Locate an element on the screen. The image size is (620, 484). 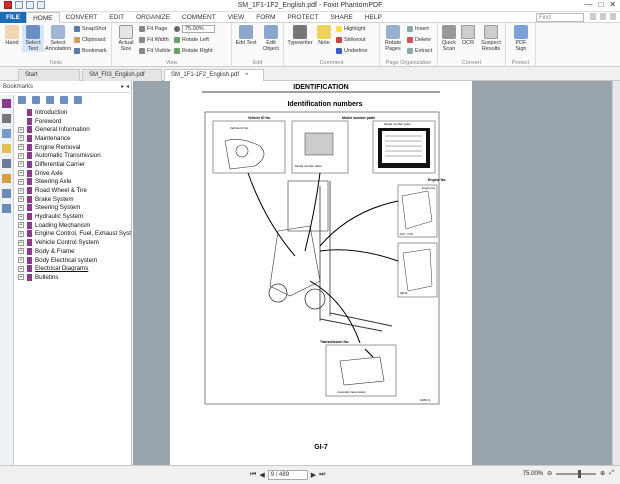
menu-organize: ORGANIZE is located at coordinates (153, 17).